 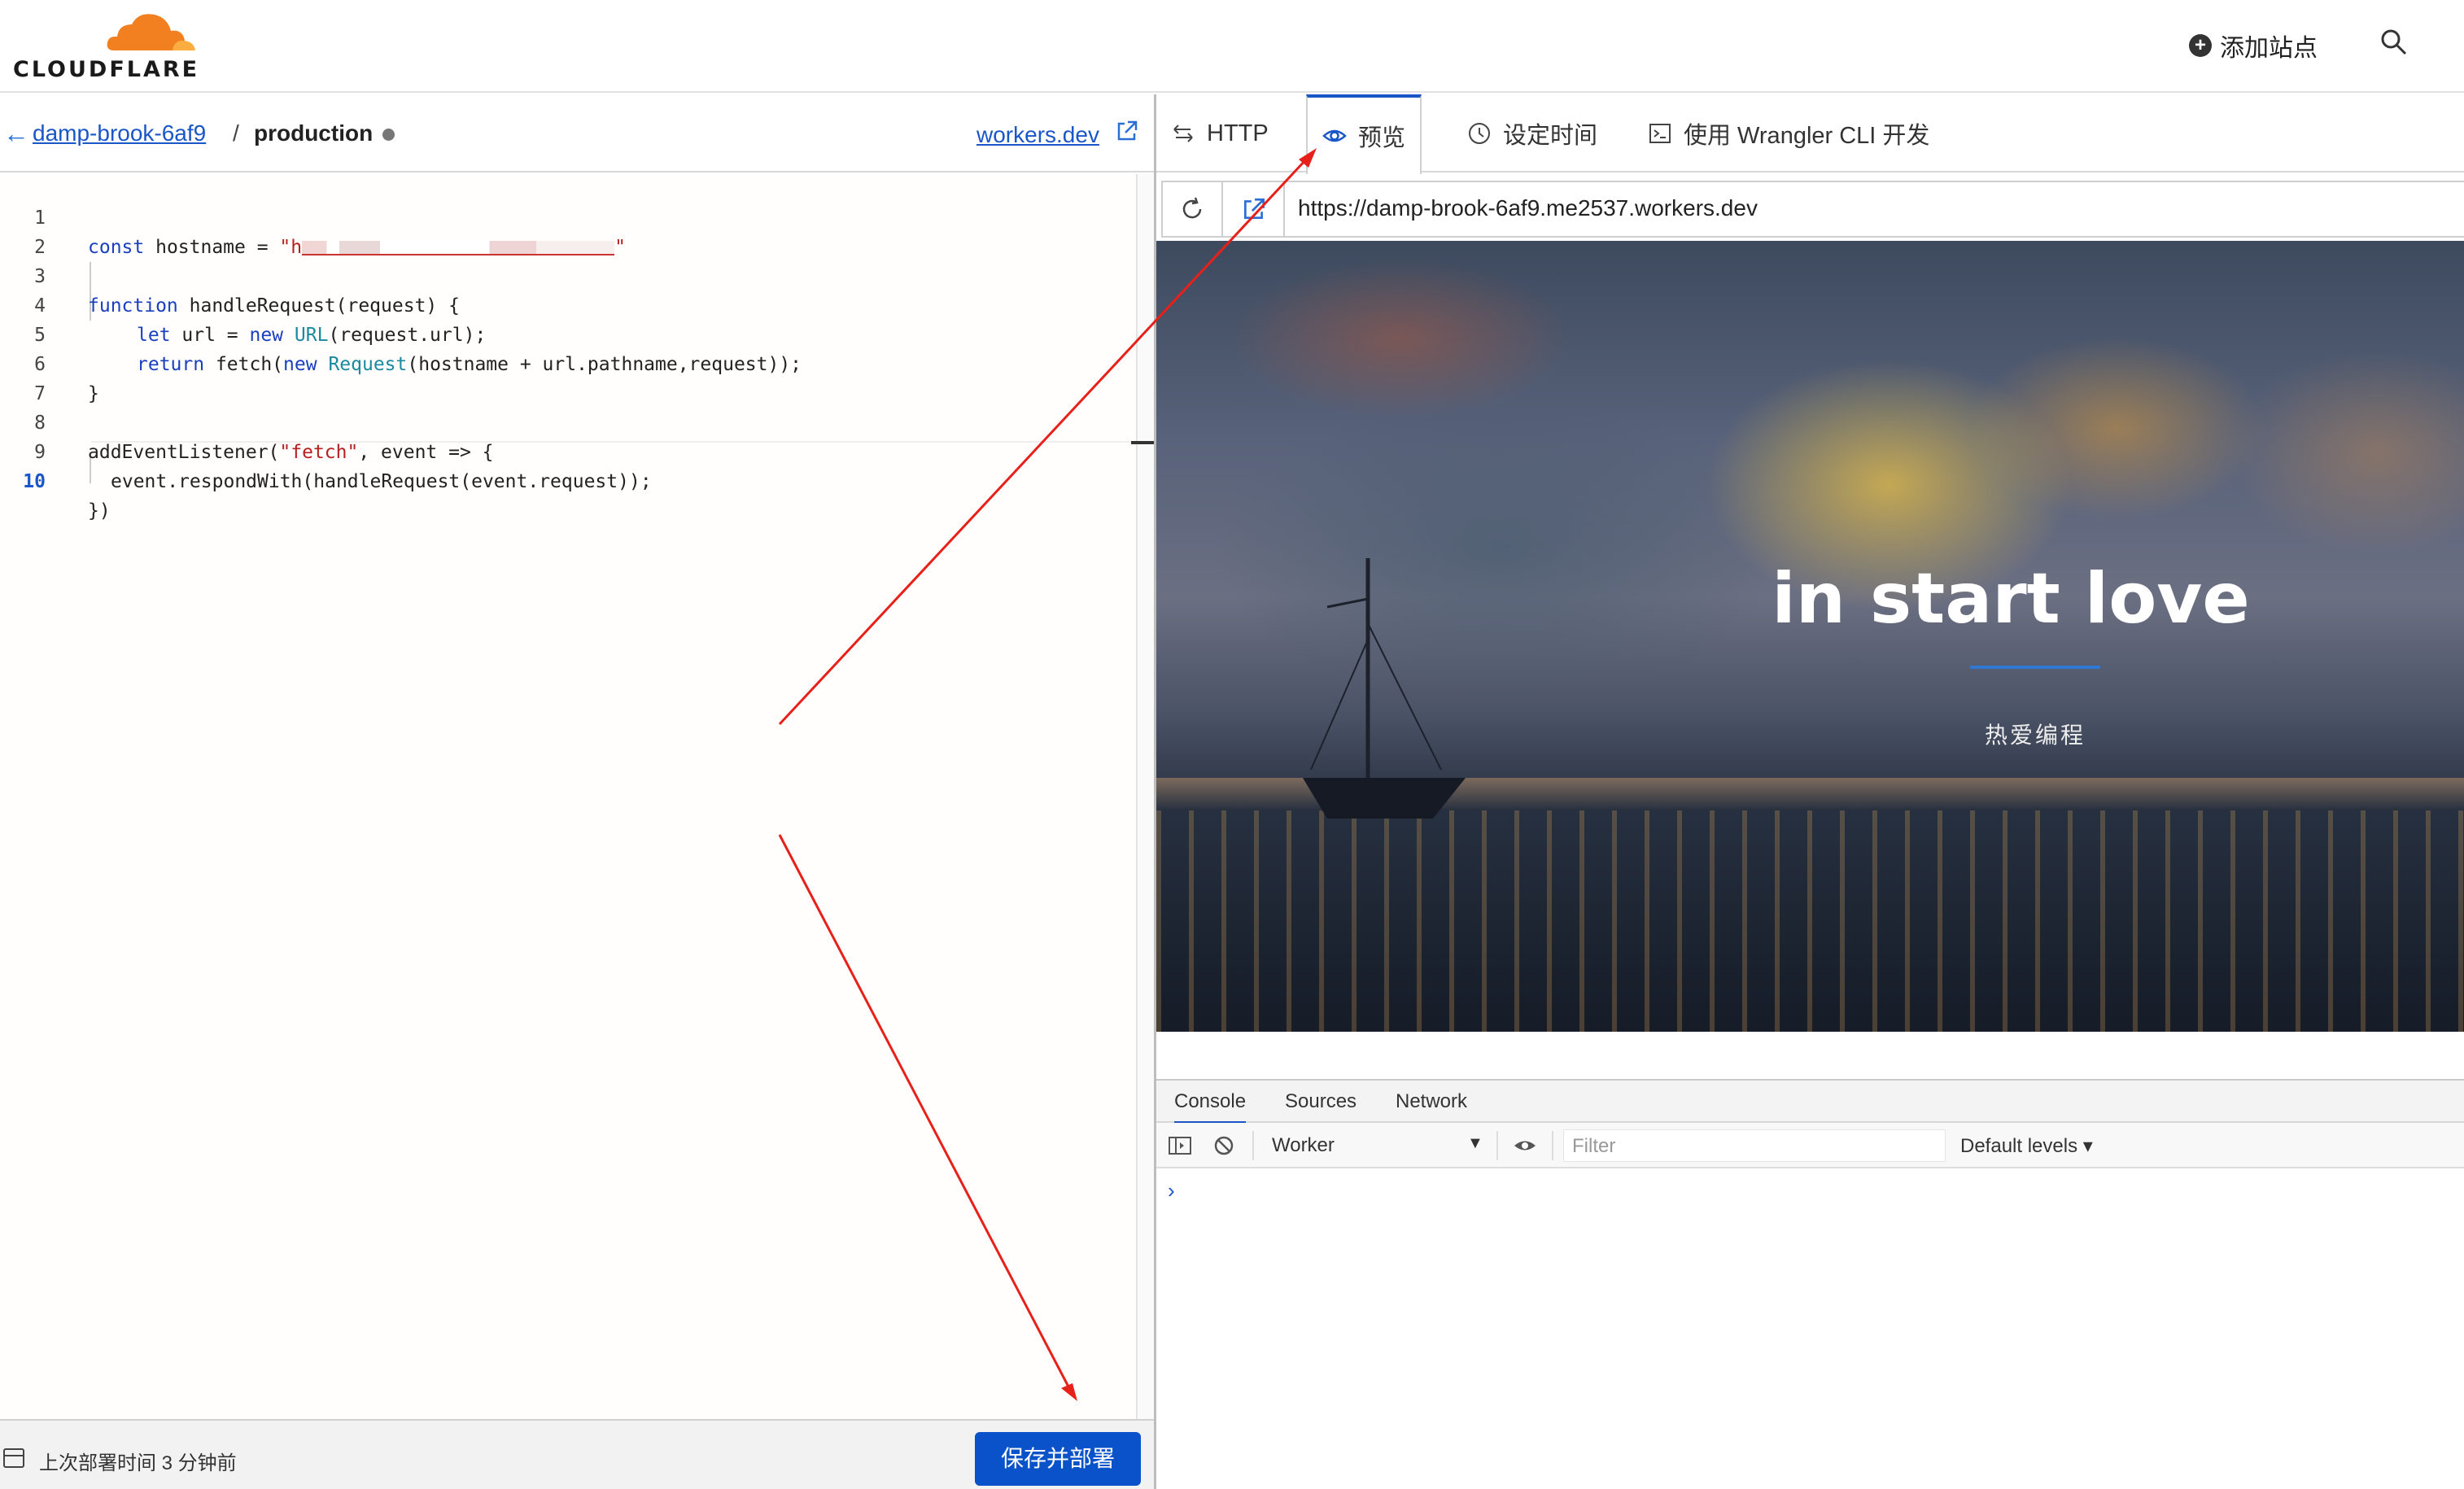 I want to click on console-prompt: ›, so click(x=1171, y=1190).